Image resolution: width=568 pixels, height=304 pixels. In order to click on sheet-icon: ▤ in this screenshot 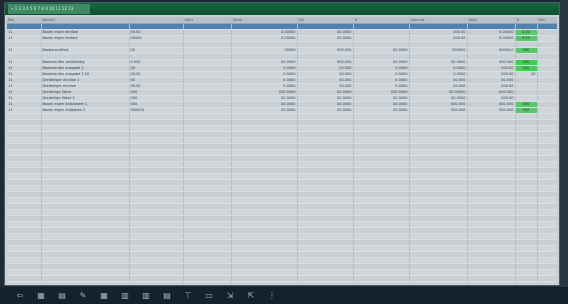, I will do `click(62, 296)`.